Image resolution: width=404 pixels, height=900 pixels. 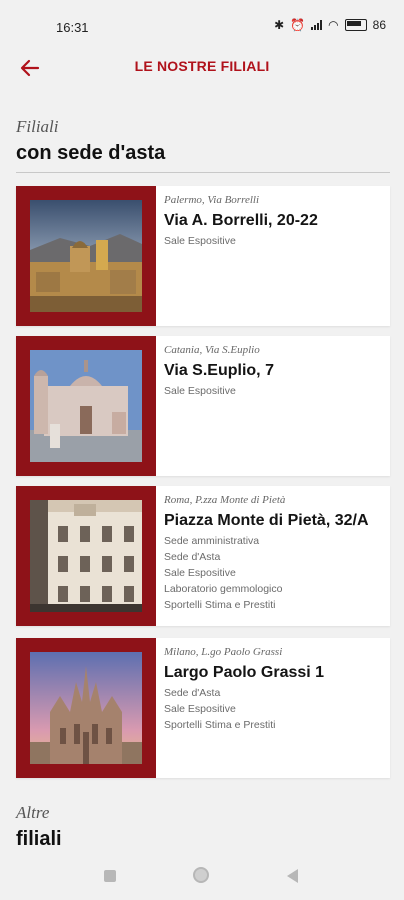 I want to click on system-back-button, so click(x=292, y=876).